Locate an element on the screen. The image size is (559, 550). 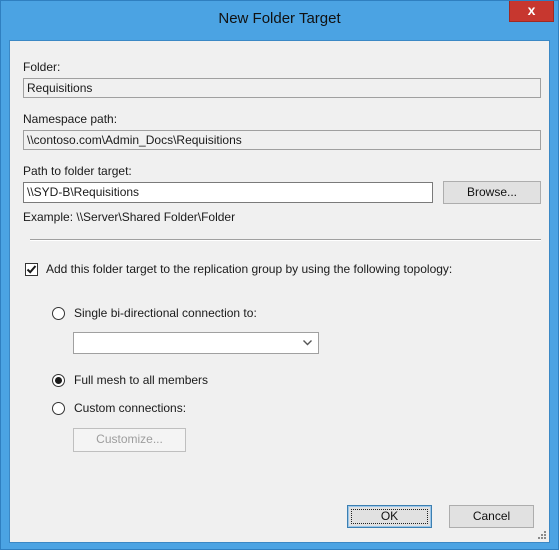
checkmark-icon is located at coordinates (31, 269).